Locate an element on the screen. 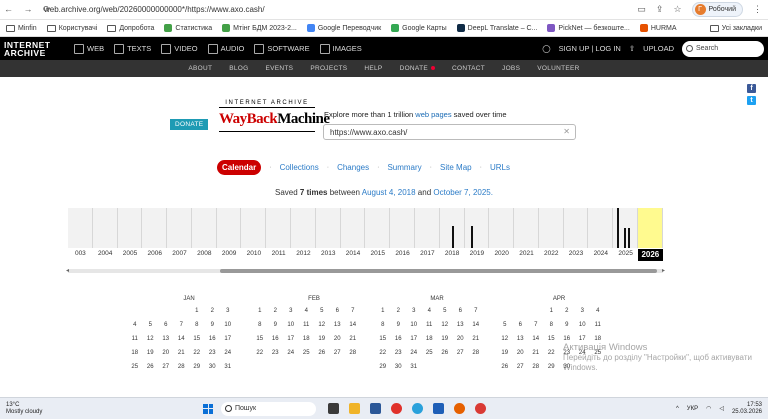 This screenshot has height=419, width=768. calendar-day: 31 is located at coordinates (228, 367).